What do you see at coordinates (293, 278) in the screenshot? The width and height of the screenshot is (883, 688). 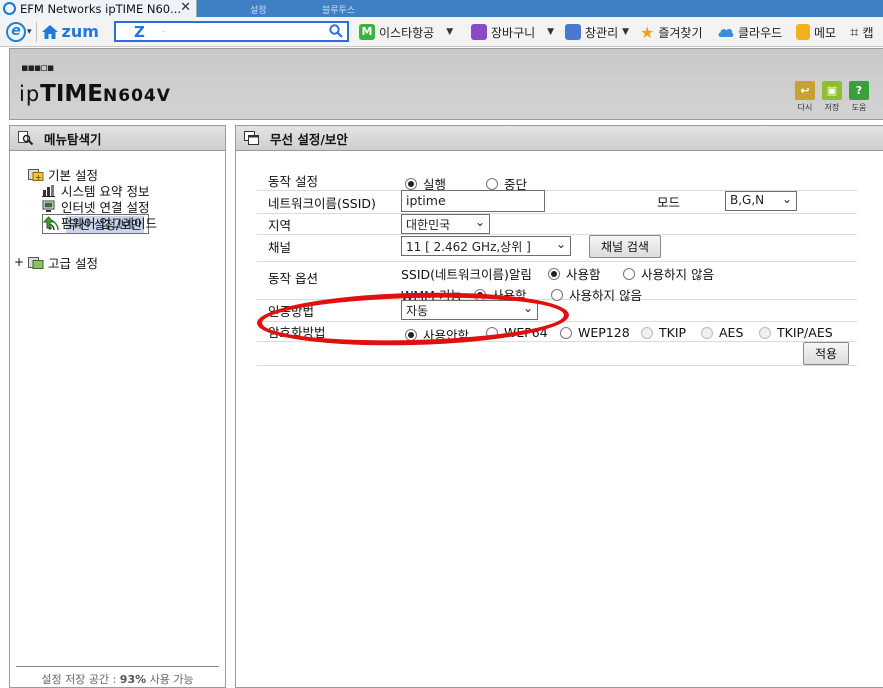 I see `options-label: 동작 옵션` at bounding box center [293, 278].